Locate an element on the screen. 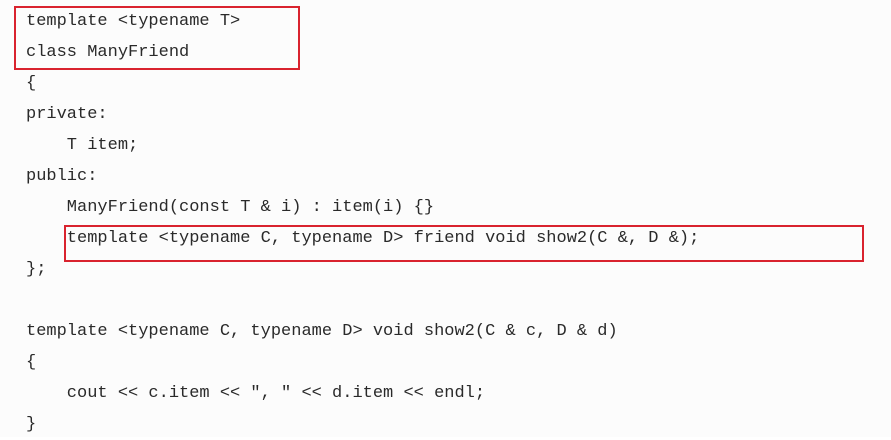 The image size is (891, 440). code-line-12: { is located at coordinates (31, 362).